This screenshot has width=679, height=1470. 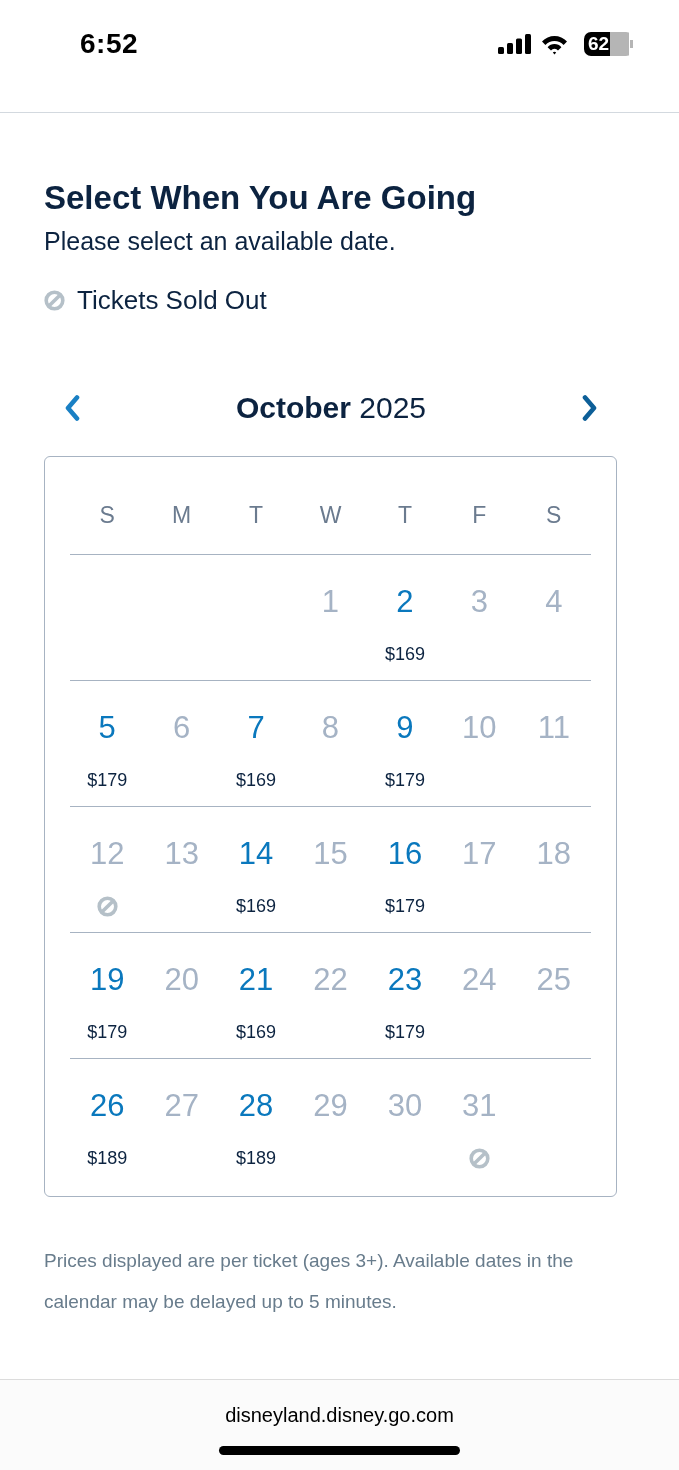 I want to click on date-number: 26, so click(x=107, y=1106).